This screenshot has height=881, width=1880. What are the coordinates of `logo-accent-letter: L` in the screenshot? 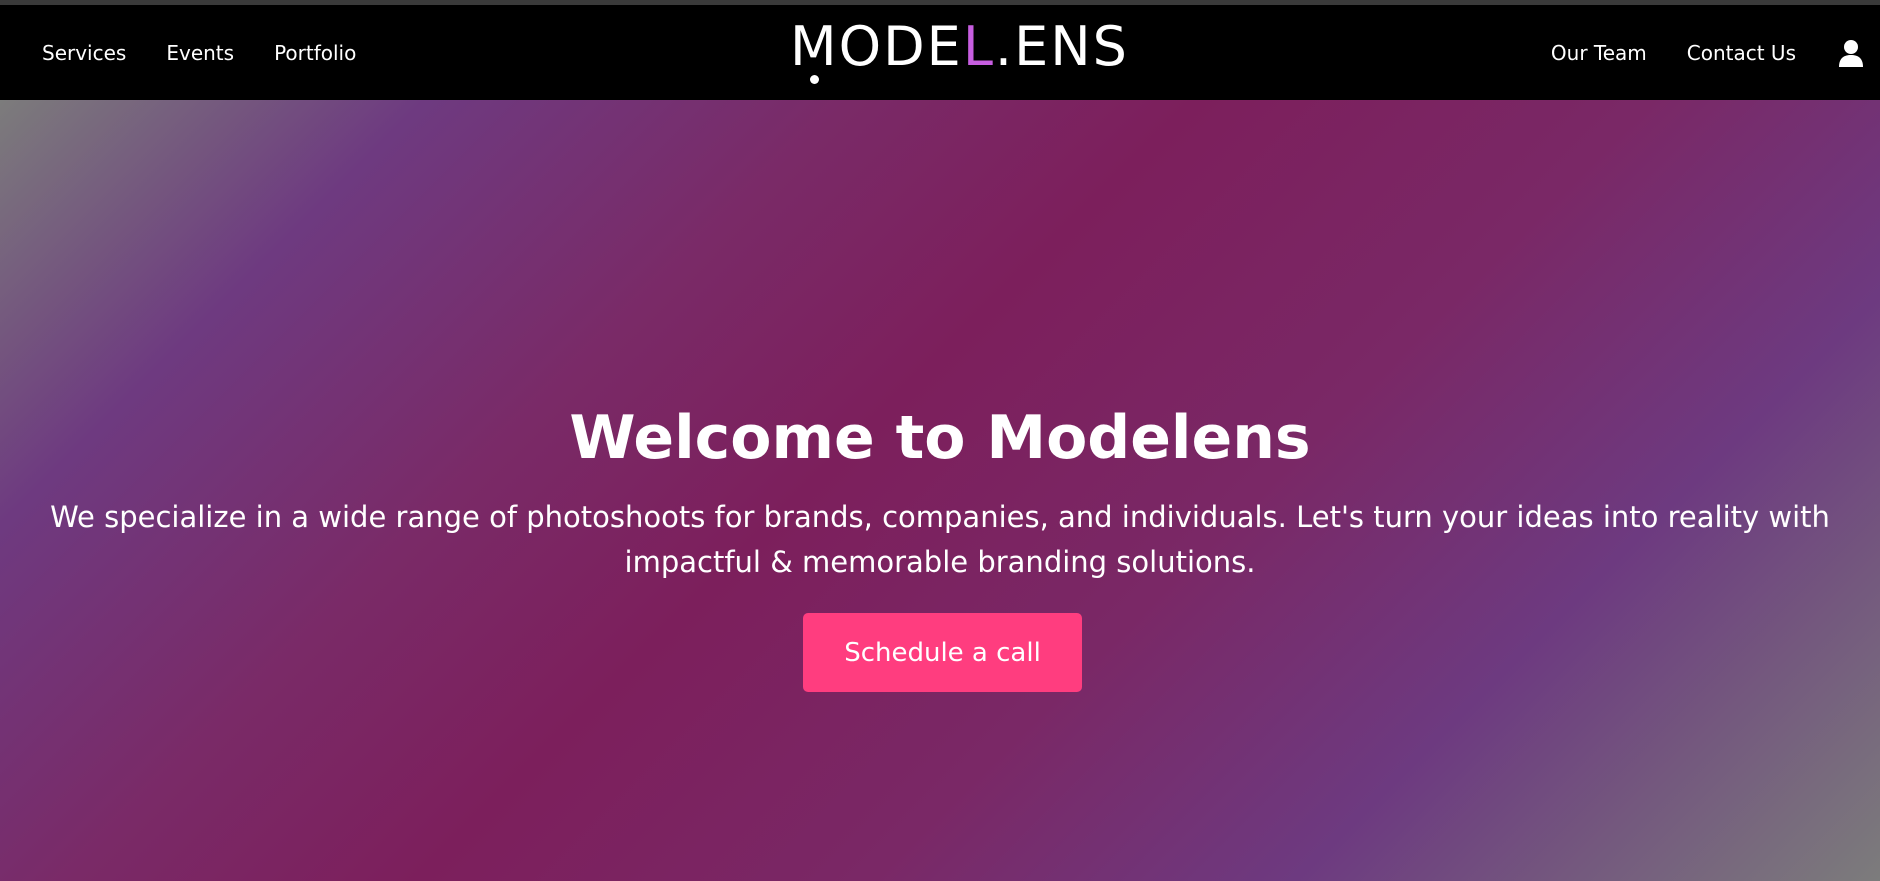 It's located at (978, 46).